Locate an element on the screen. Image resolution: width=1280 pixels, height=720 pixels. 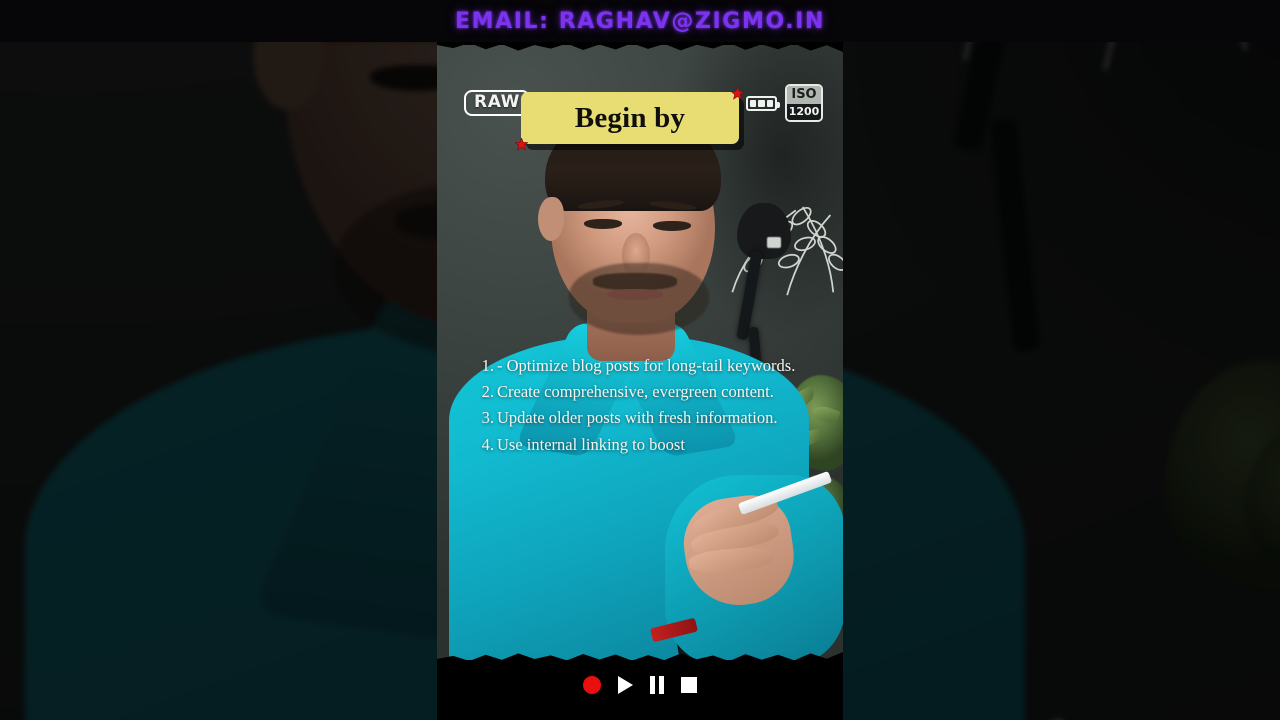
pause-icon is located at coordinates (657, 685).